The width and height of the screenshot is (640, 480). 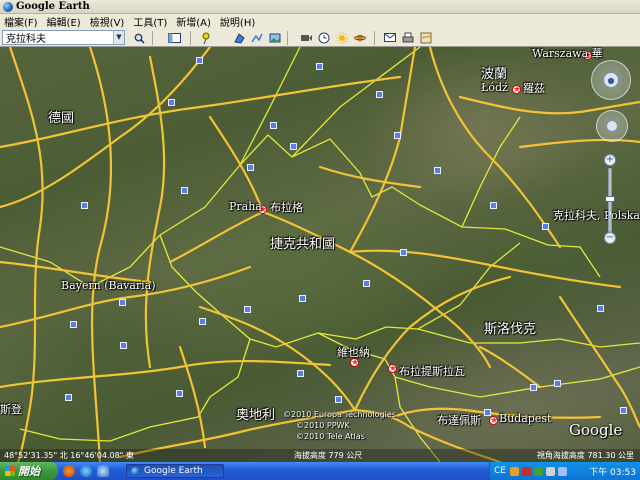 What do you see at coordinates (64, 21) in the screenshot?
I see `menu-edit: 編輯(E)` at bounding box center [64, 21].